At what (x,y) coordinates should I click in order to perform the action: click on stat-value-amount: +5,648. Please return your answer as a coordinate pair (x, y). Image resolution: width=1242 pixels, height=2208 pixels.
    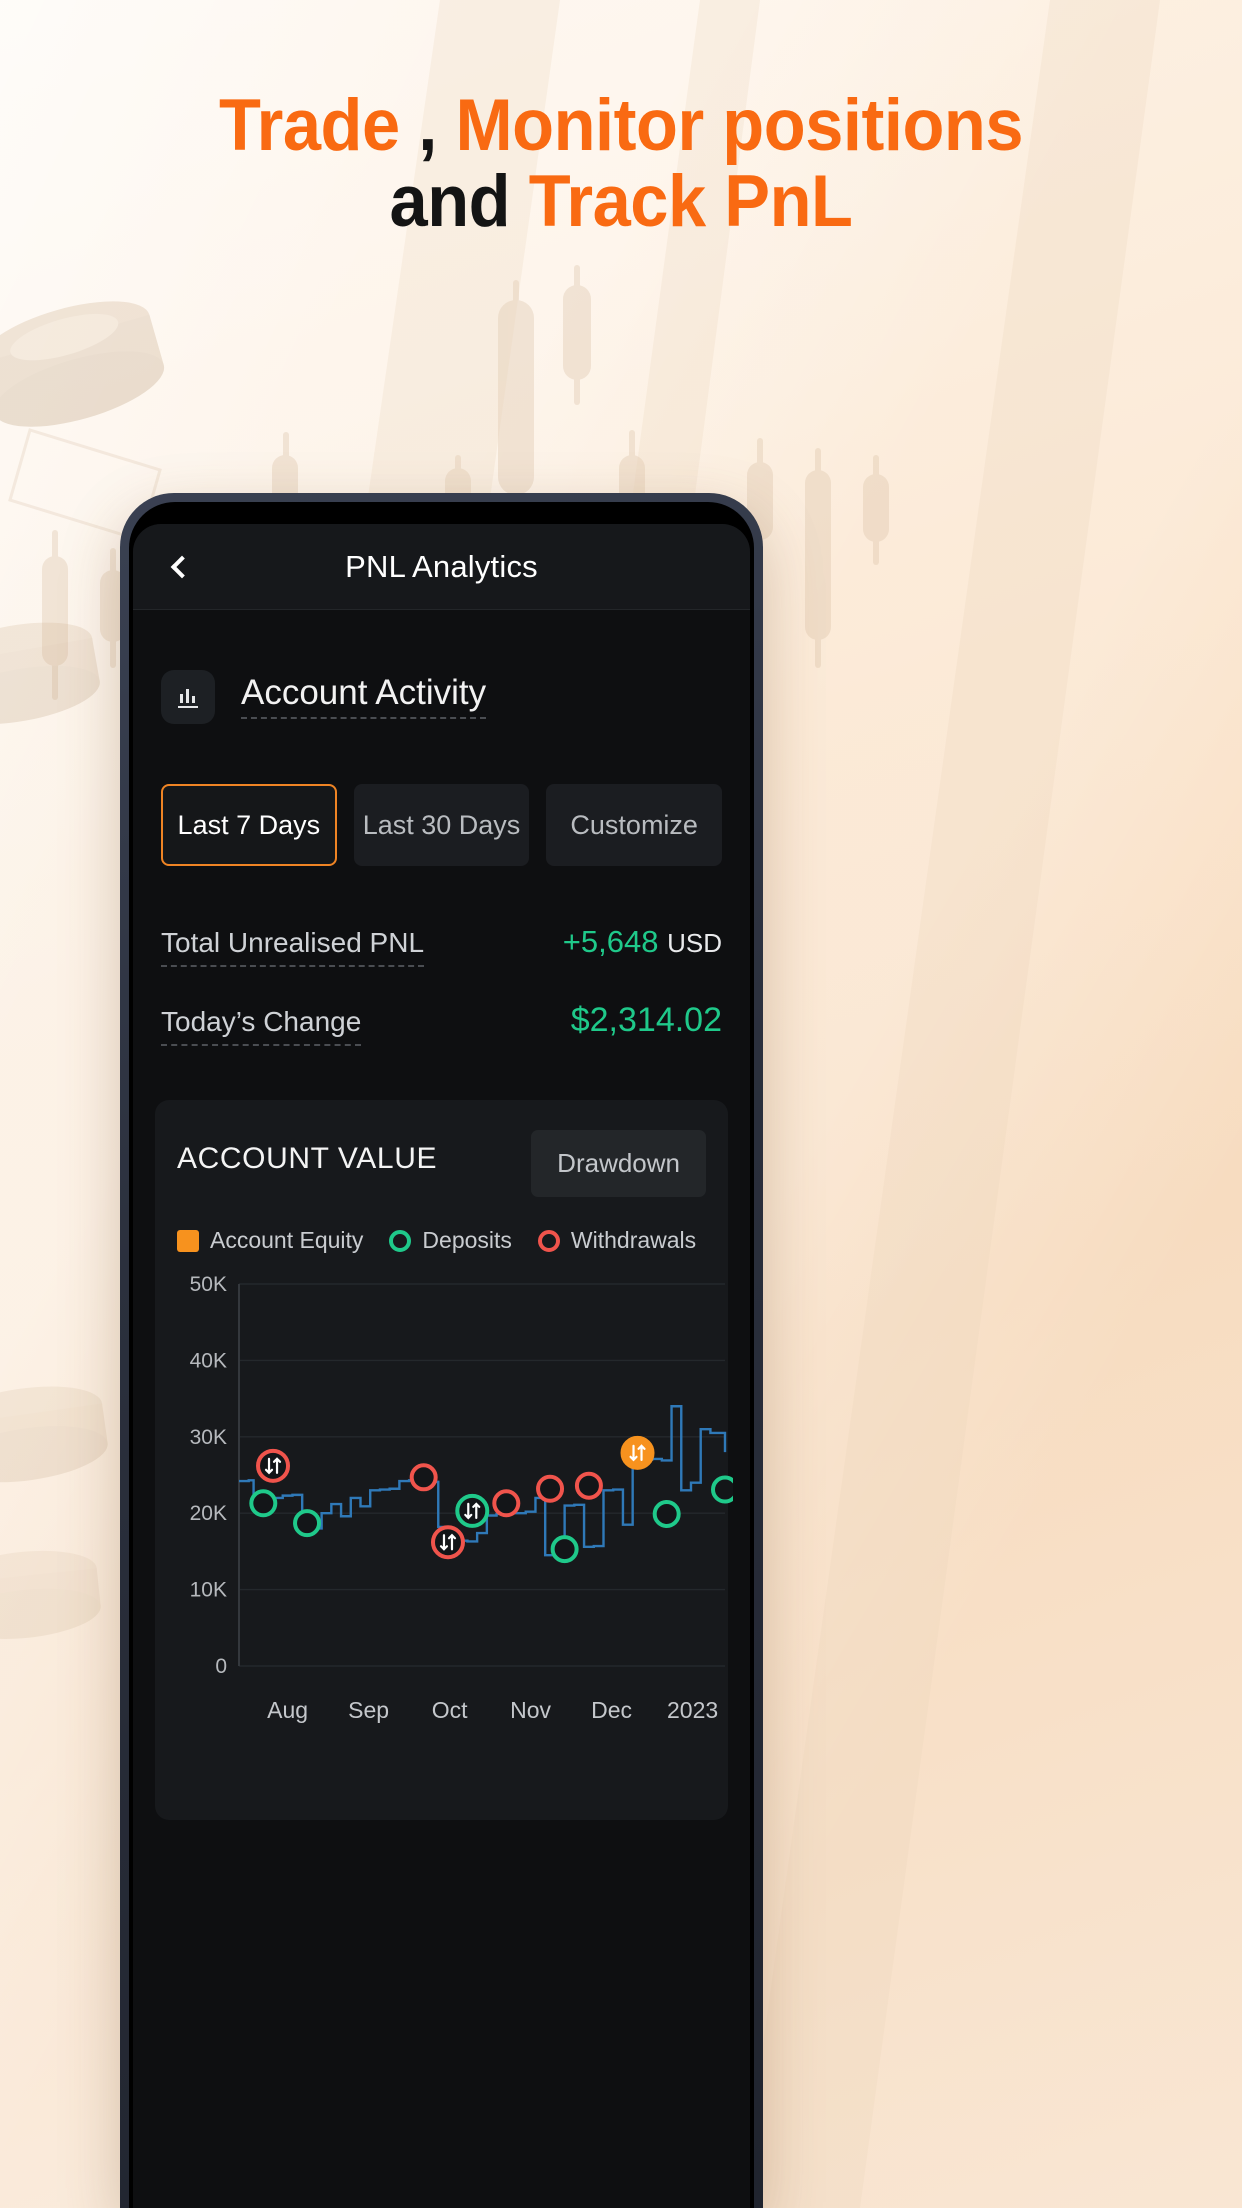
    Looking at the image, I should click on (610, 941).